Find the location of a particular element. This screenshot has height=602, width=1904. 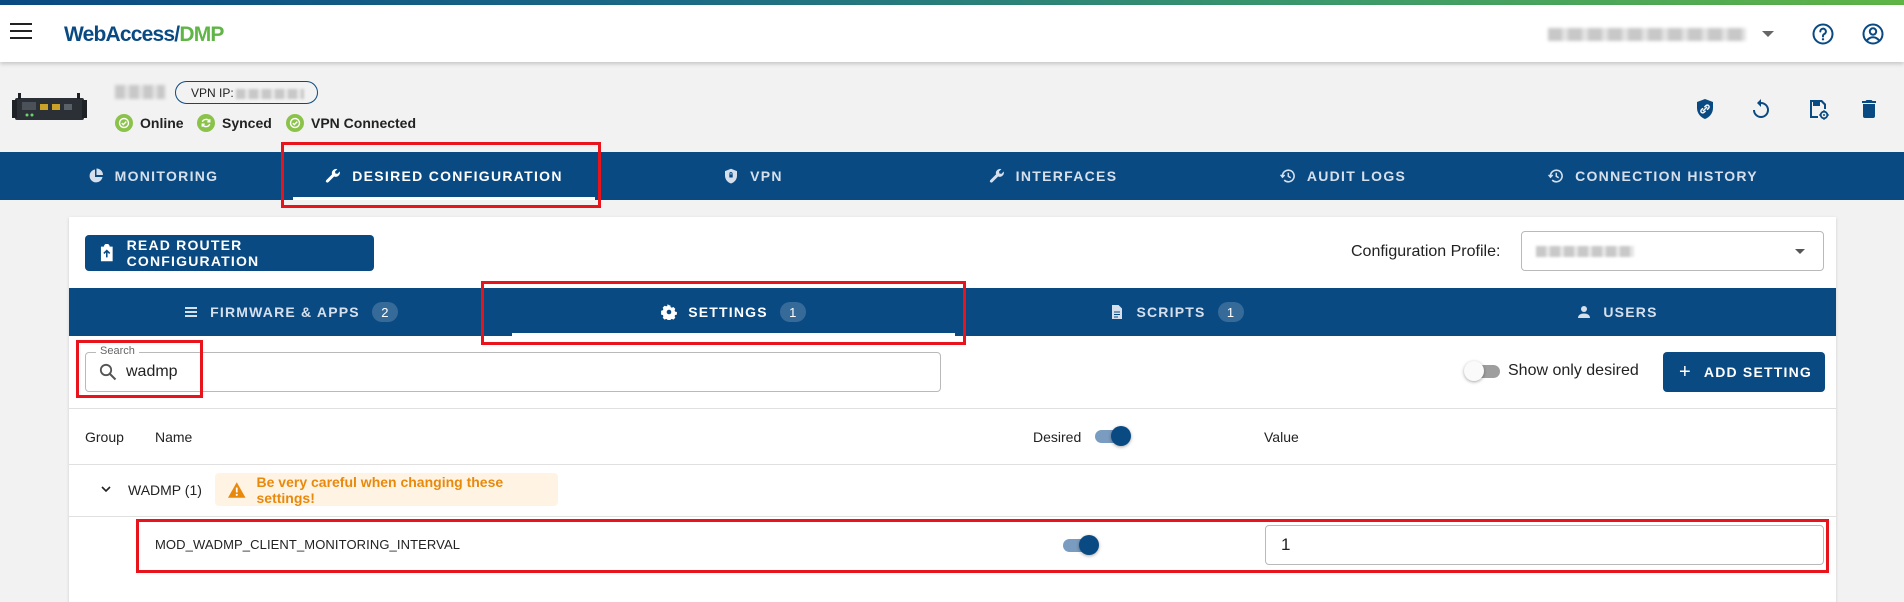

setting-value-field is located at coordinates (1544, 545).